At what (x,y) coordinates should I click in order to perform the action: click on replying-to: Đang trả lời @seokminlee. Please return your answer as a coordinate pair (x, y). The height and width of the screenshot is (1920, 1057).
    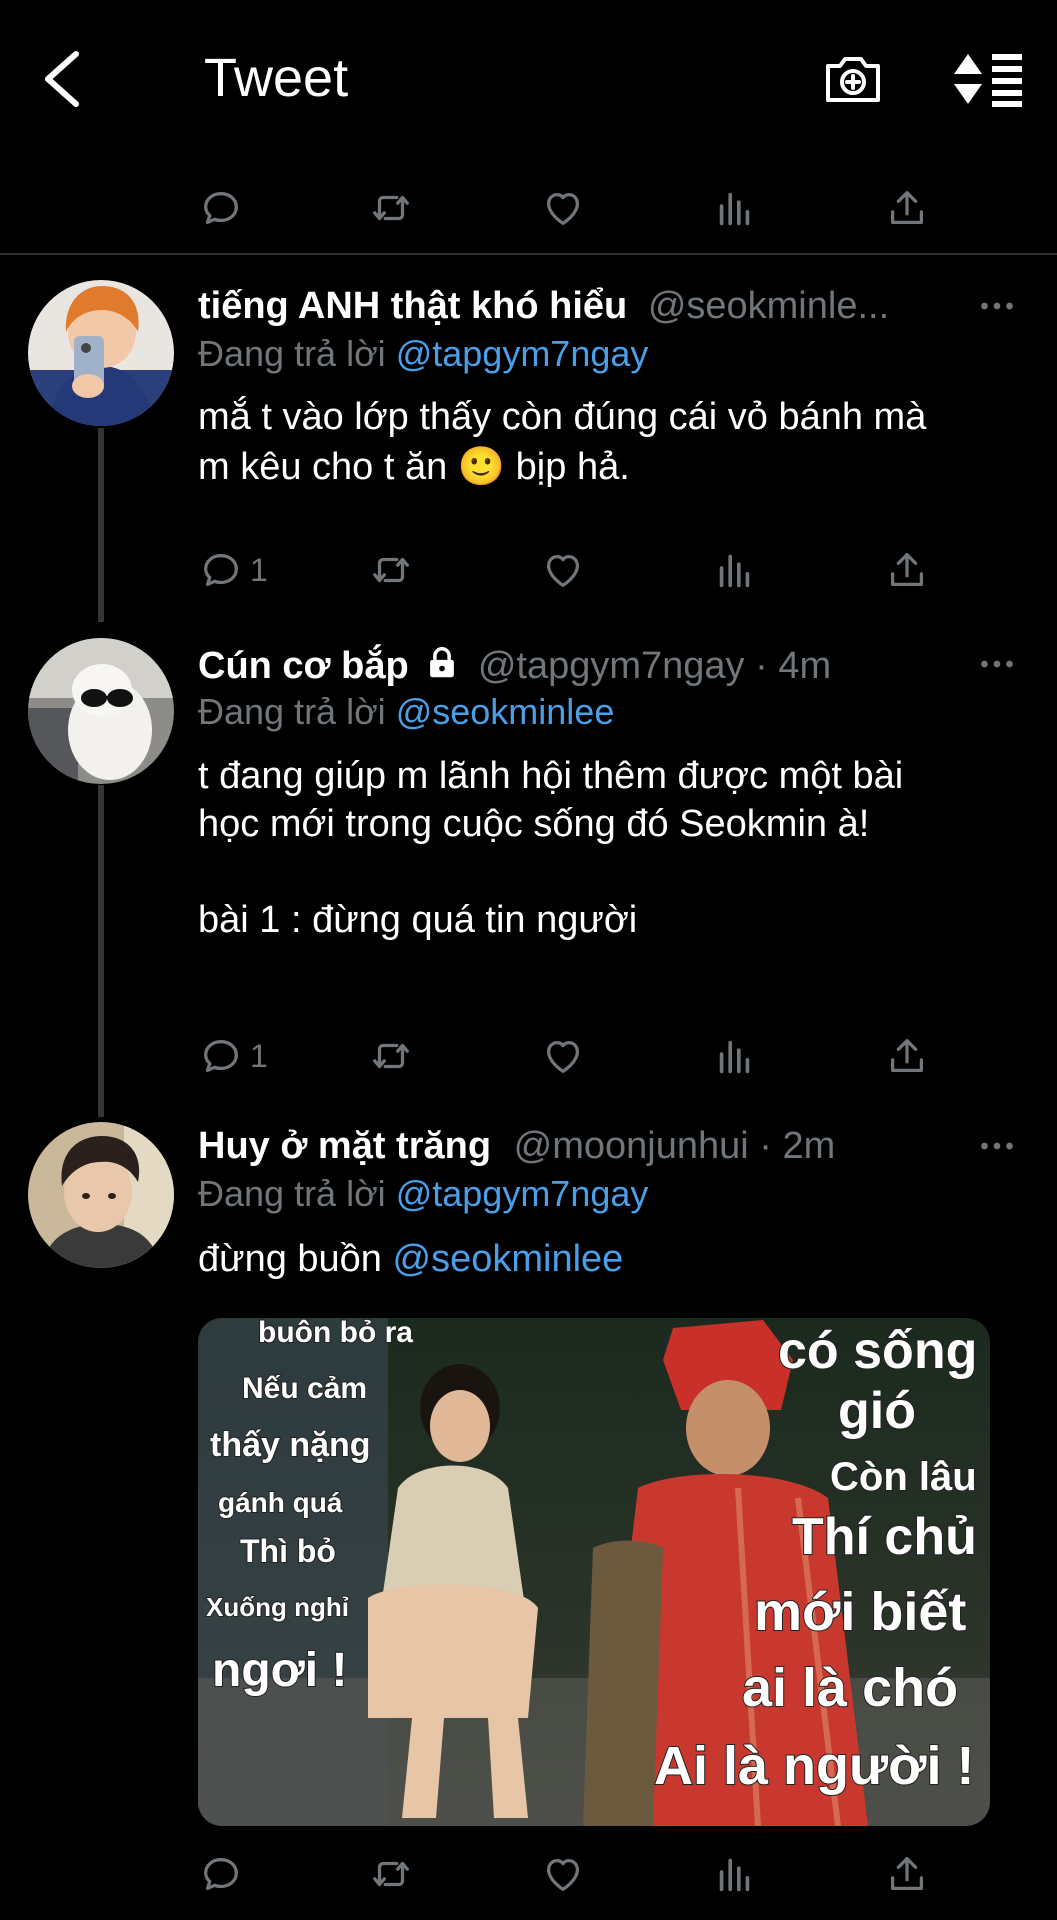
    Looking at the image, I should click on (406, 712).